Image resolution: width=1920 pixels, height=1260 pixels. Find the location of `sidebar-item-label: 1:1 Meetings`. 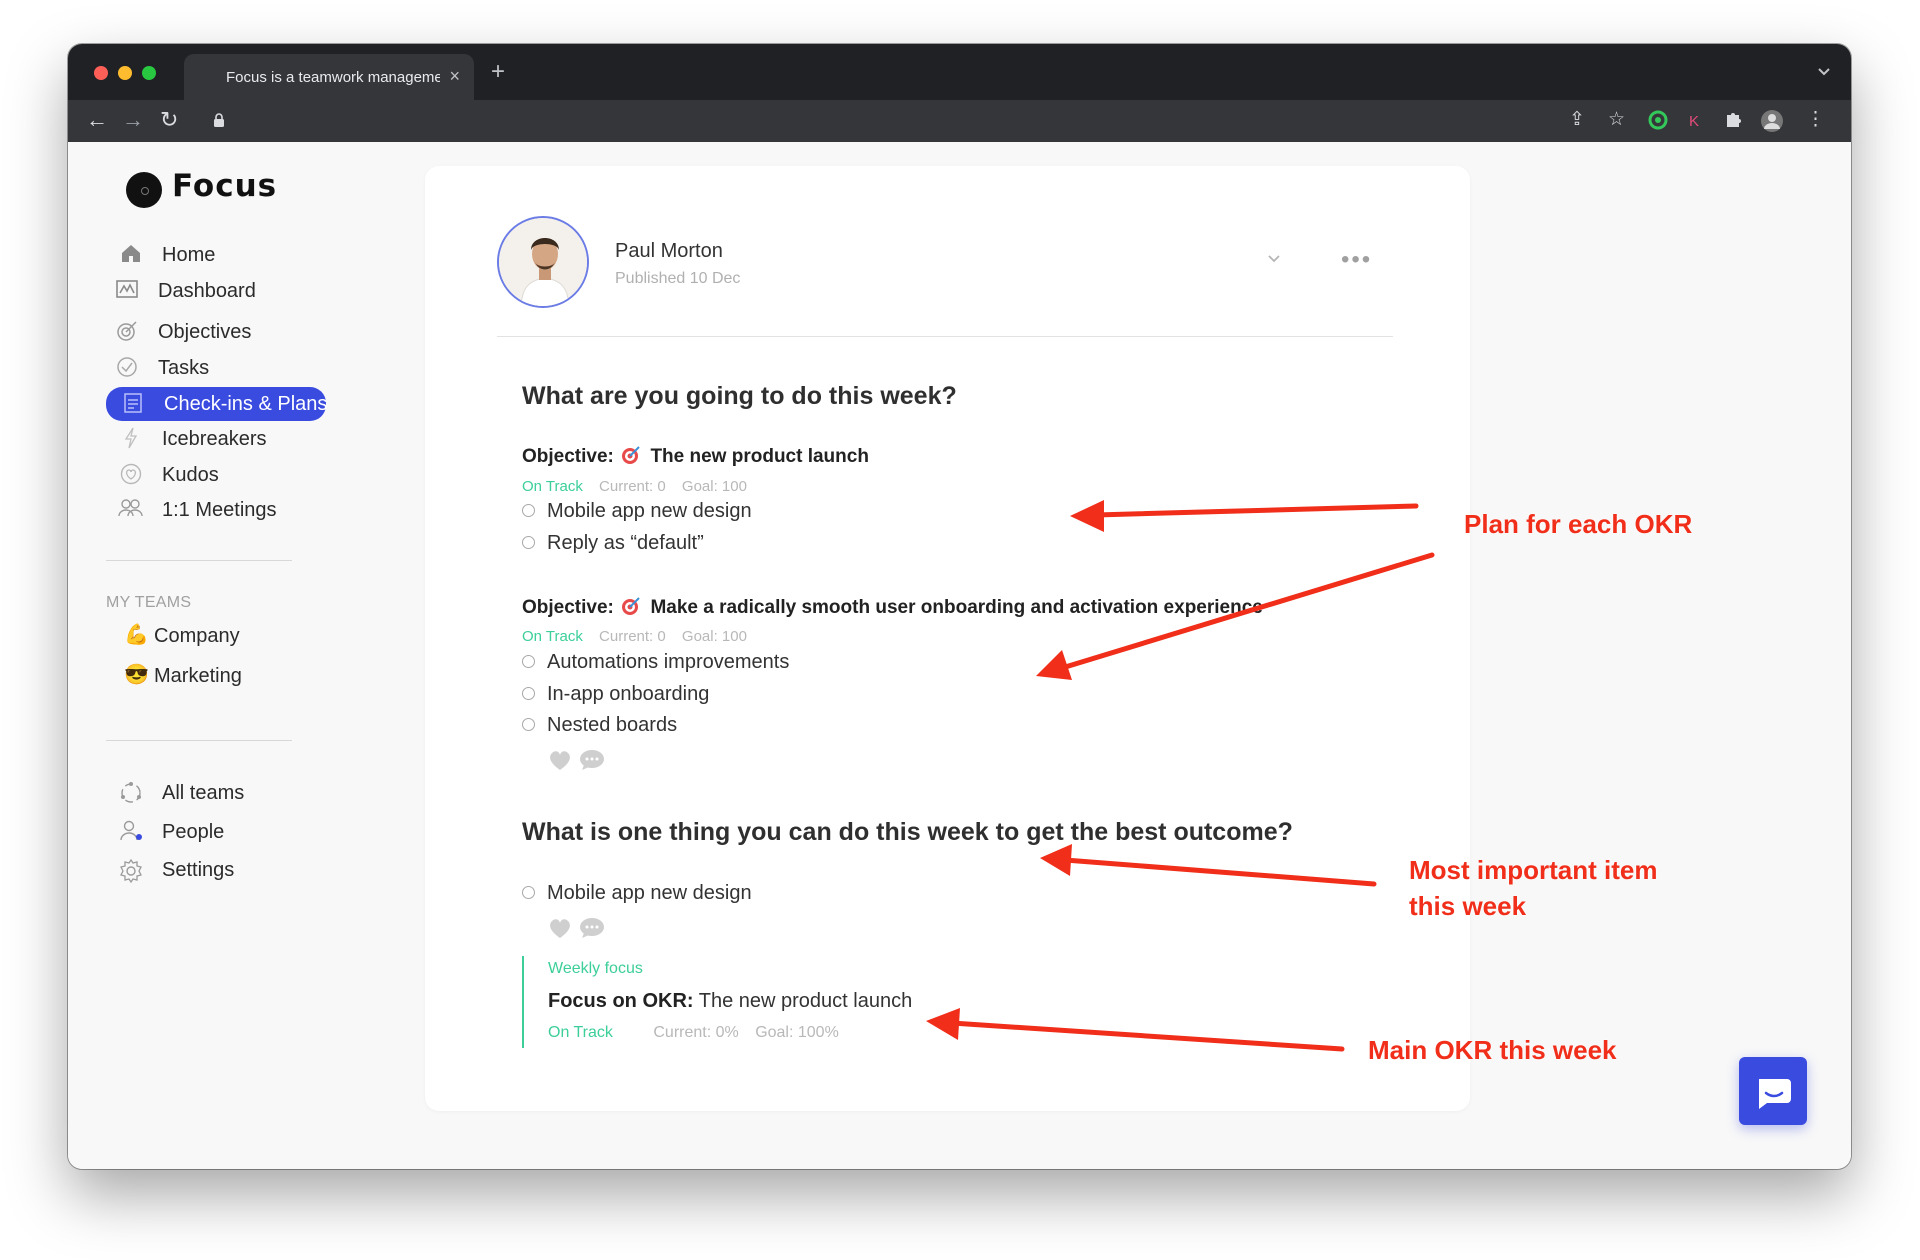

sidebar-item-label: 1:1 Meetings is located at coordinates (219, 510).